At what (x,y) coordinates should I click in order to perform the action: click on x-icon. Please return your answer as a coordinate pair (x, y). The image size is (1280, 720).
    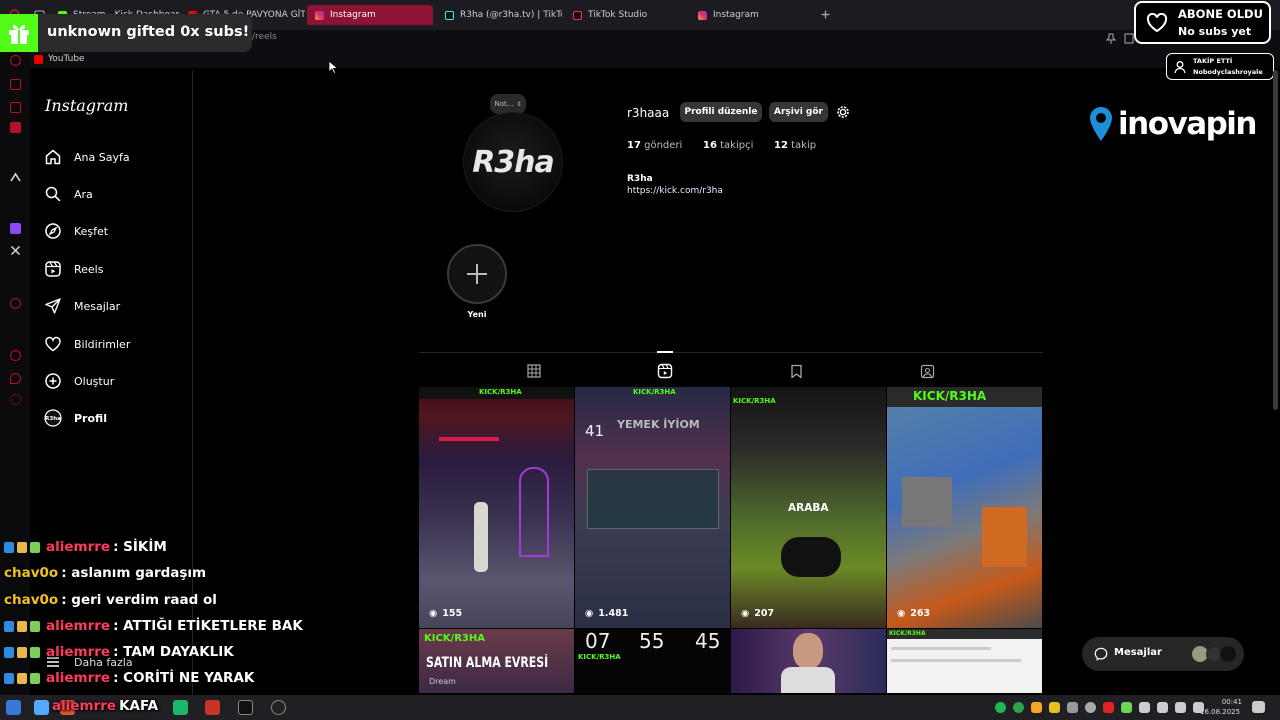
    Looking at the image, I should click on (15, 250).